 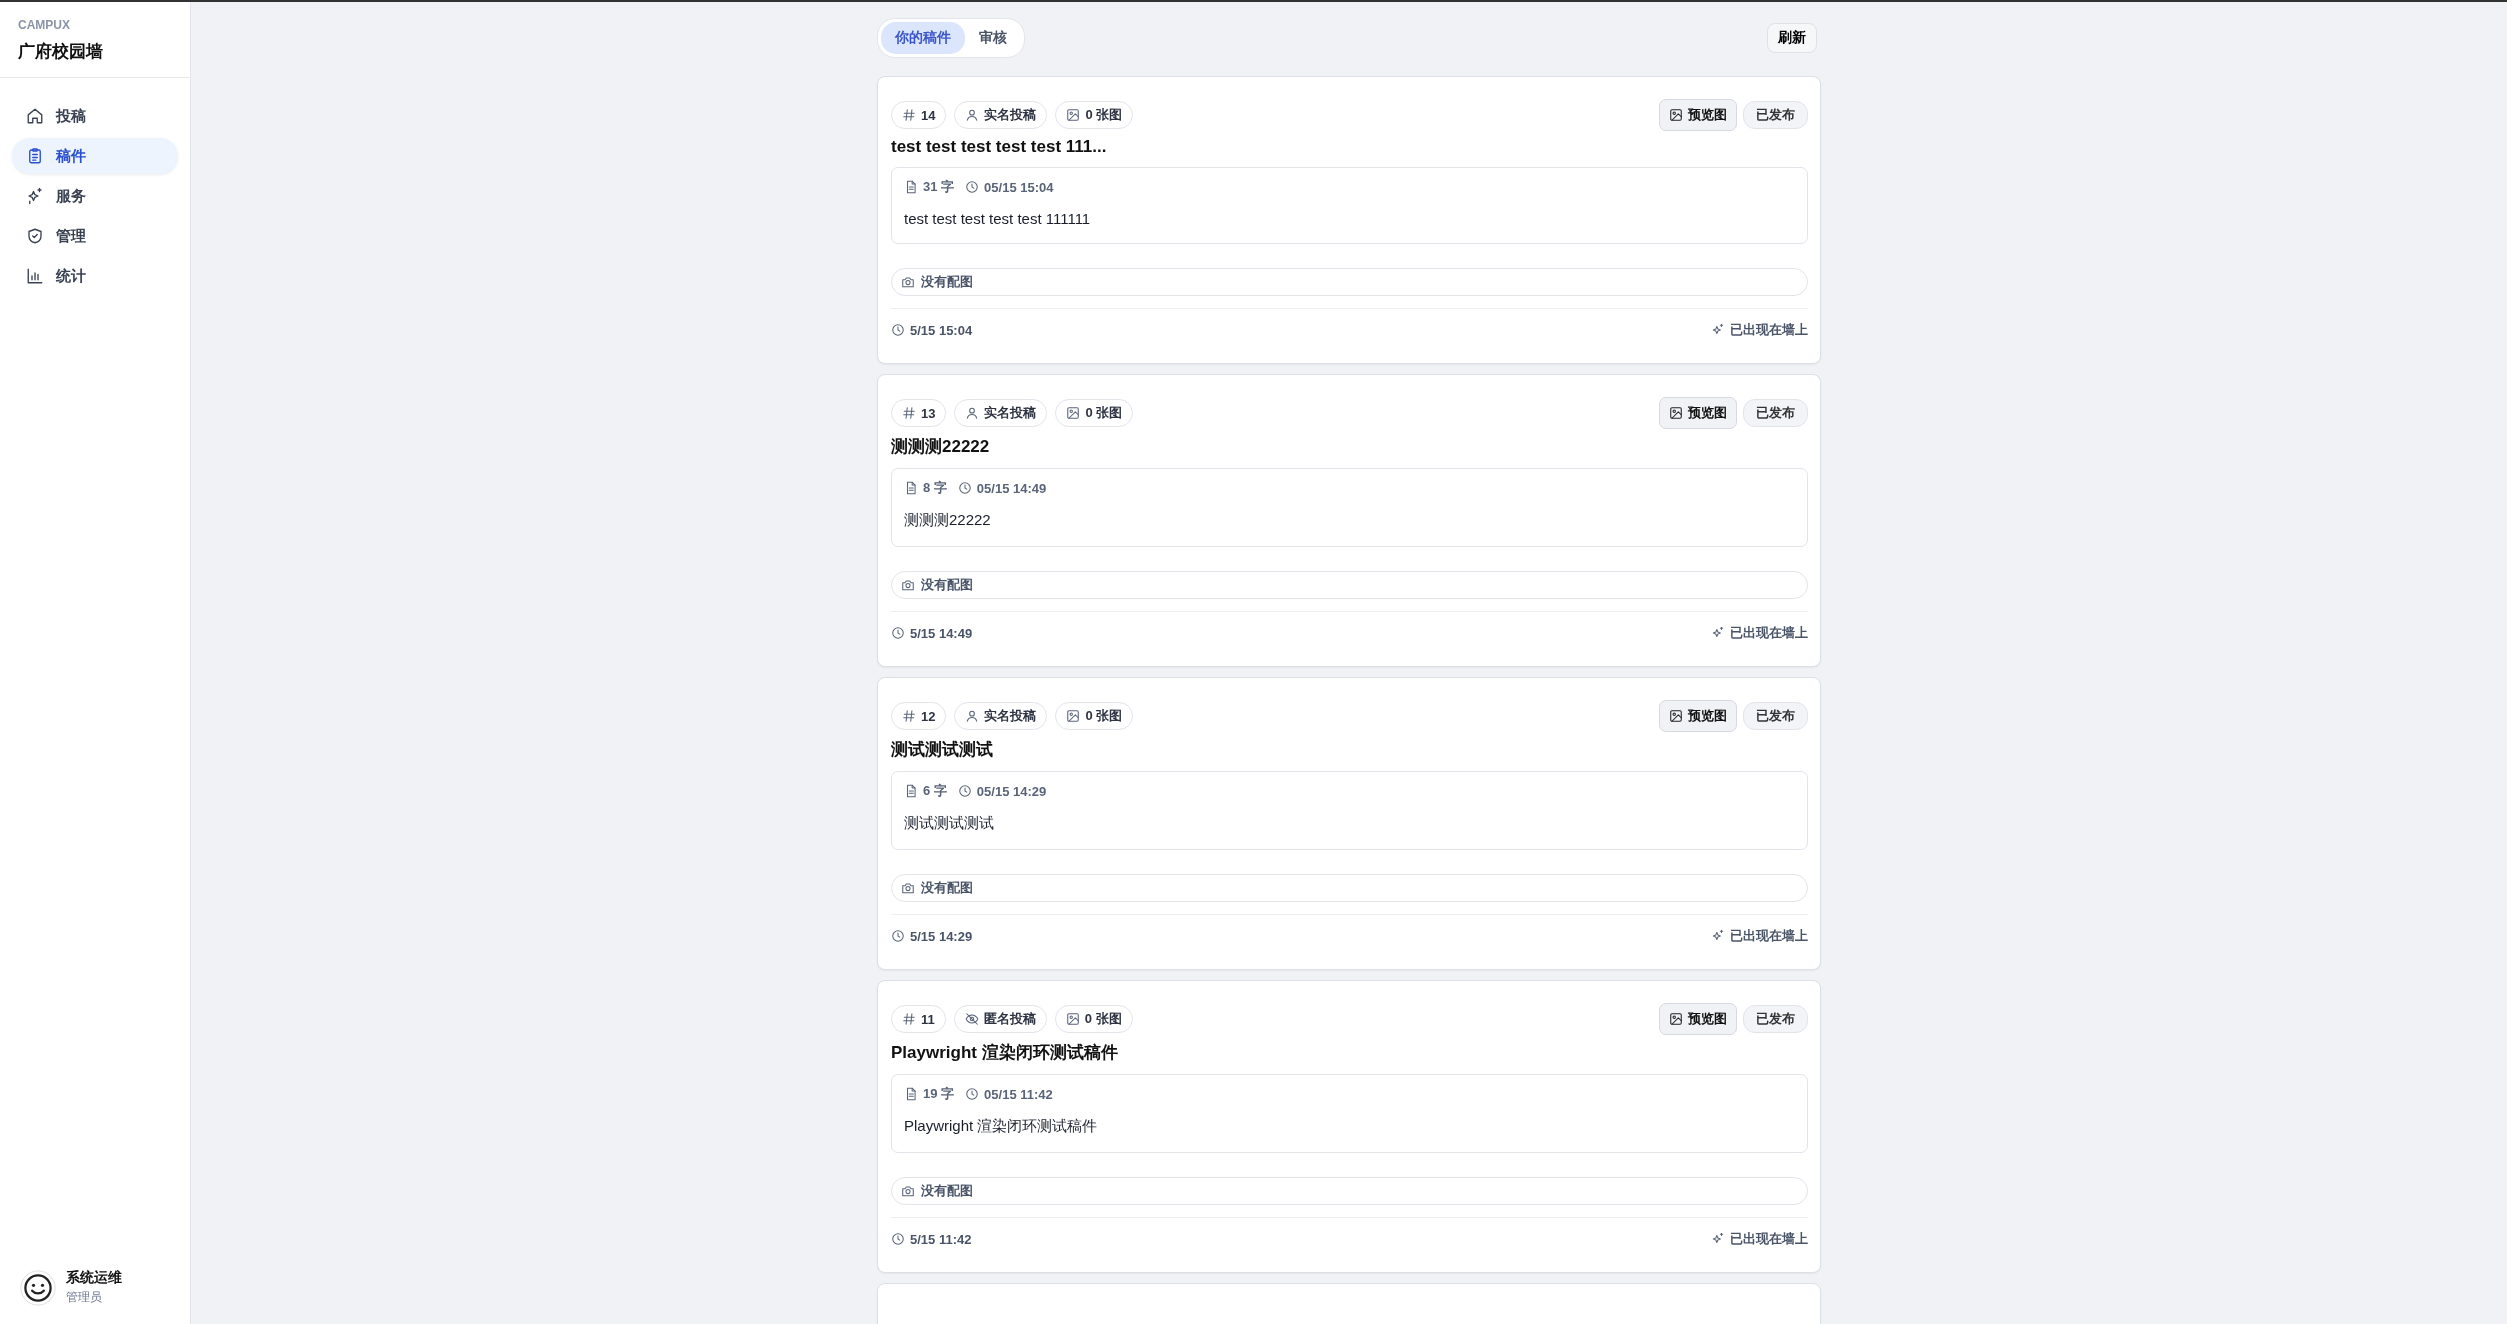 What do you see at coordinates (942, 750) in the screenshot?
I see `post-title: 测试测试测试` at bounding box center [942, 750].